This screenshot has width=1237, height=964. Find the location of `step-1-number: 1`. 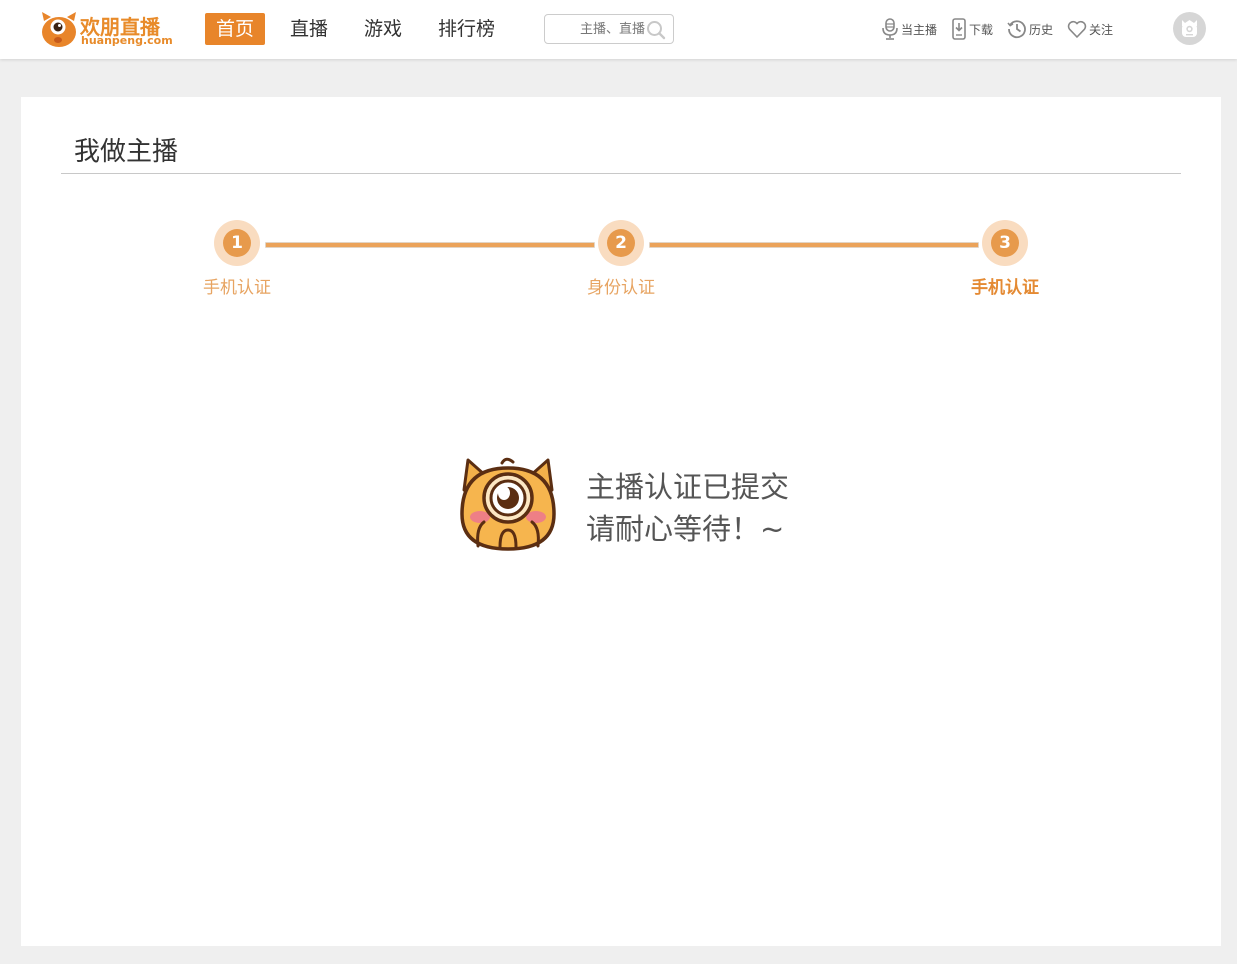

step-1-number: 1 is located at coordinates (237, 243).